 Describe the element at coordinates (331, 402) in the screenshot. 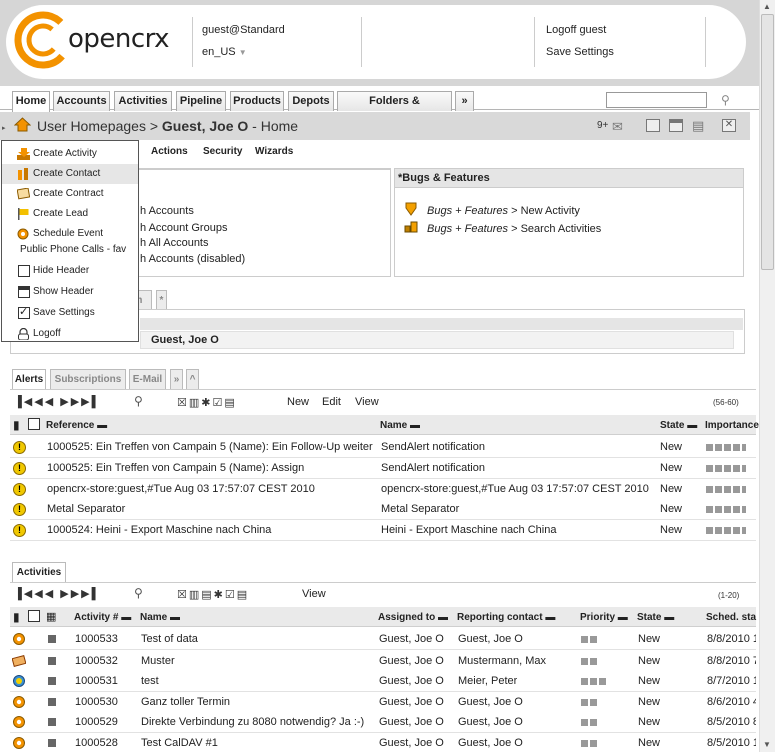

I see `alerts-edit-button: Edit` at that location.